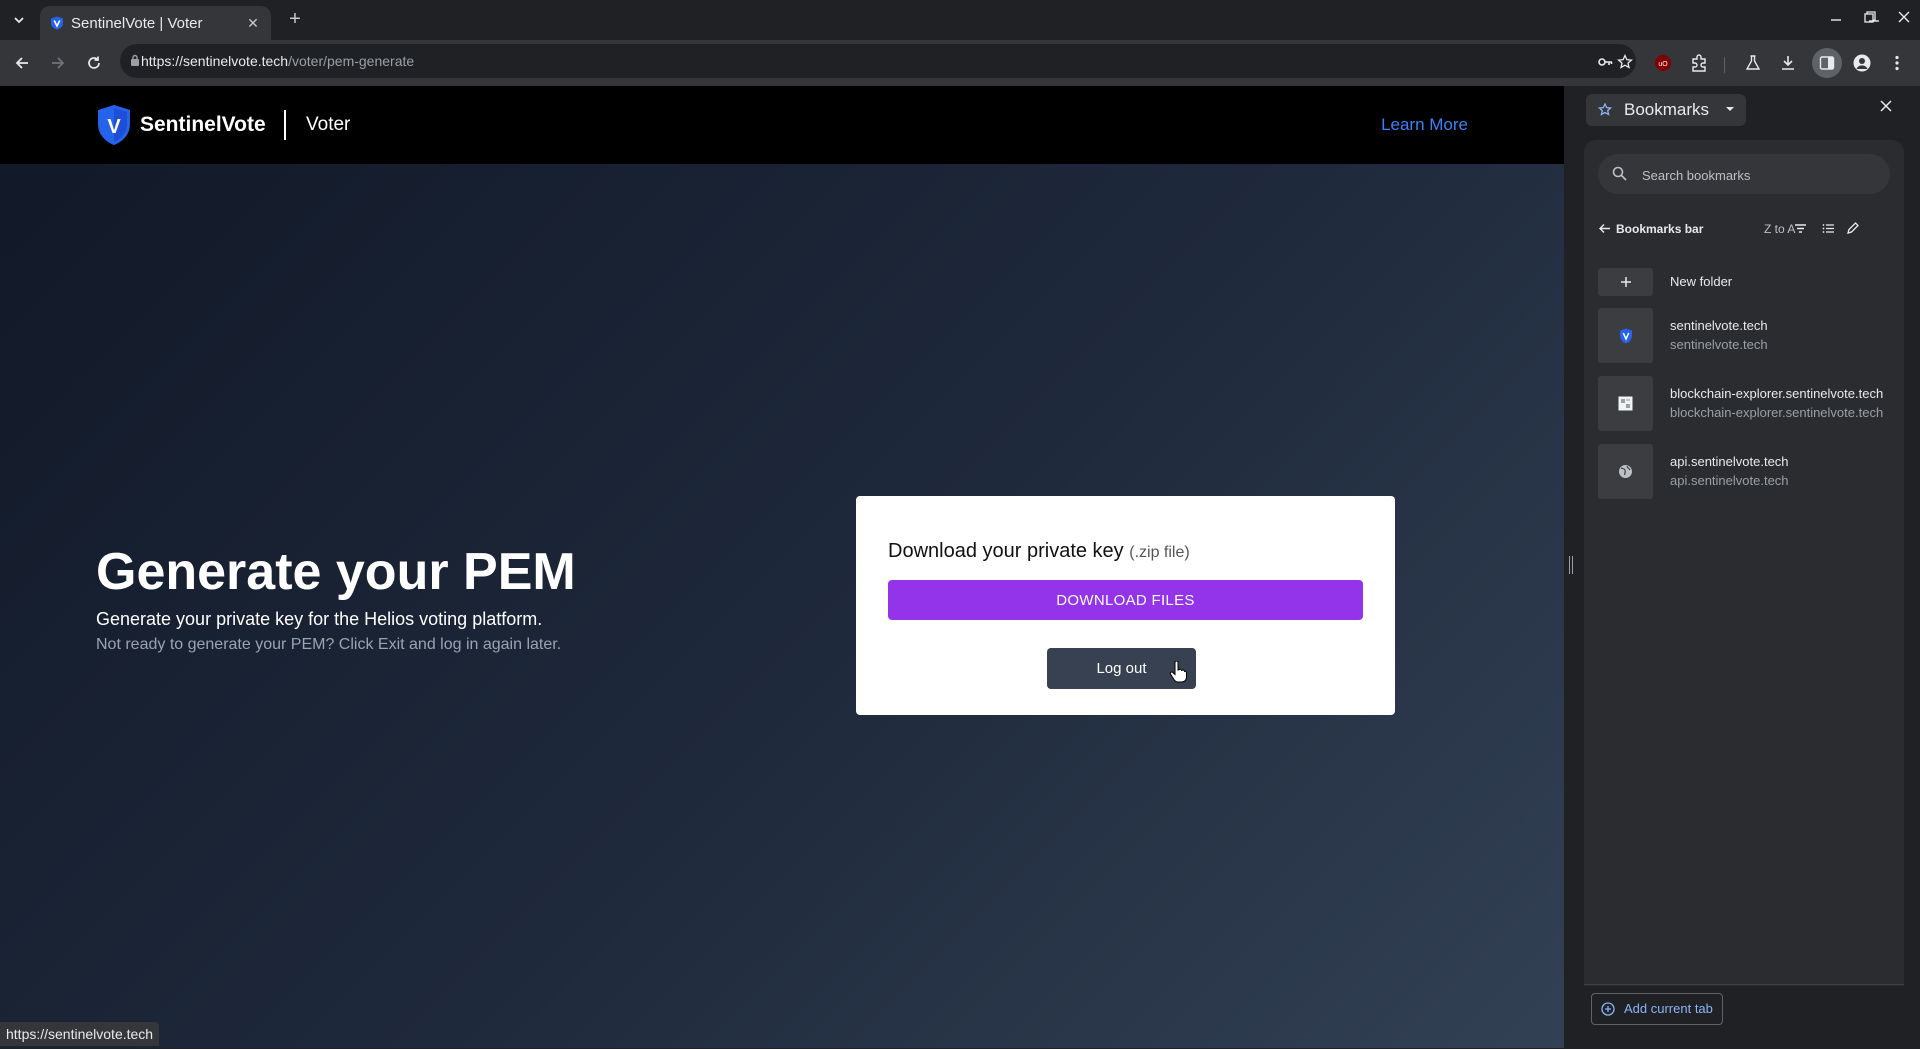  I want to click on page-icon, so click(1625, 403).